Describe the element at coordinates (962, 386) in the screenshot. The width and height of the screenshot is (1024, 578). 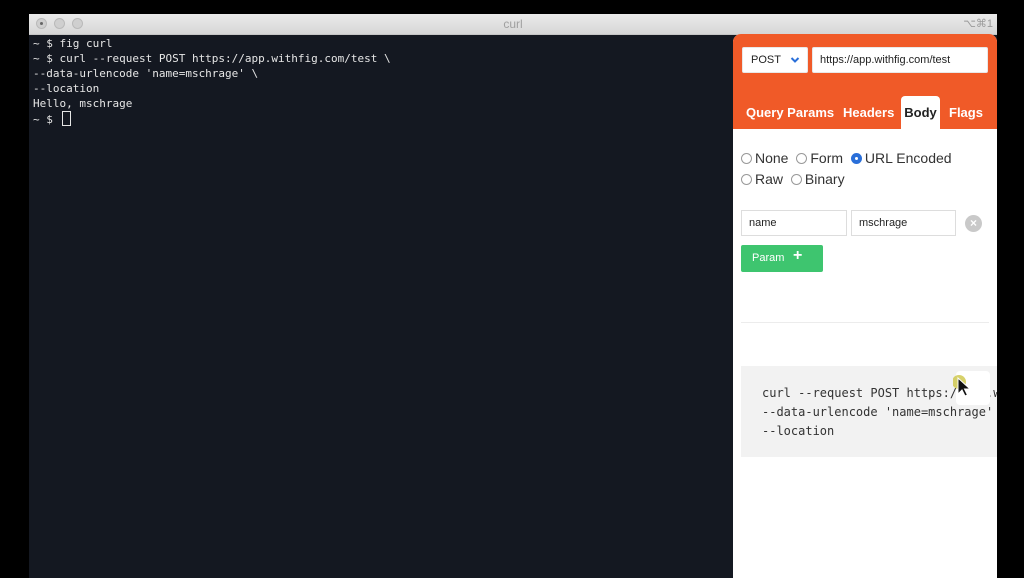
I see `mouse-pointer-icon` at that location.